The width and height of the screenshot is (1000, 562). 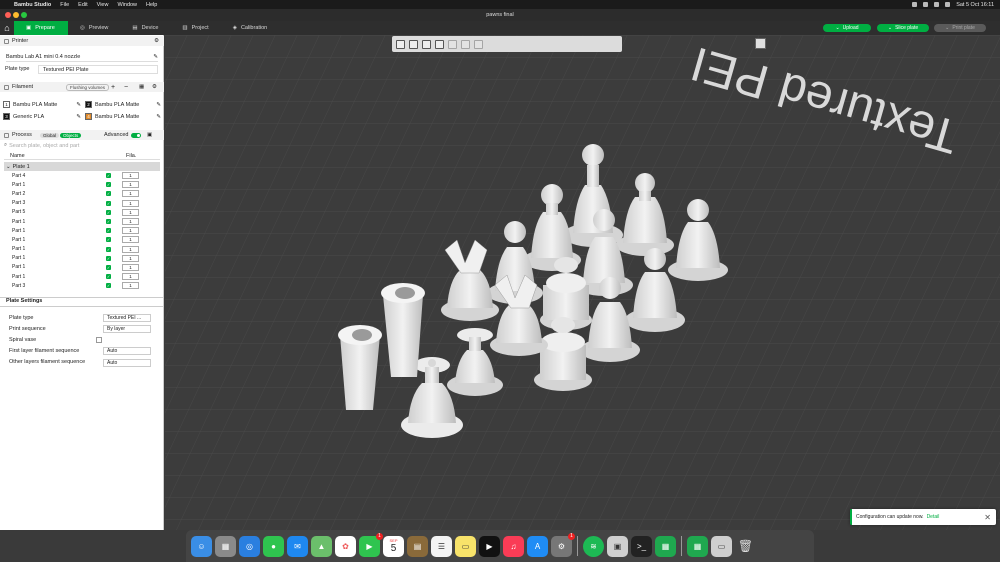 I want to click on arrange-icon, so click(x=413, y=44).